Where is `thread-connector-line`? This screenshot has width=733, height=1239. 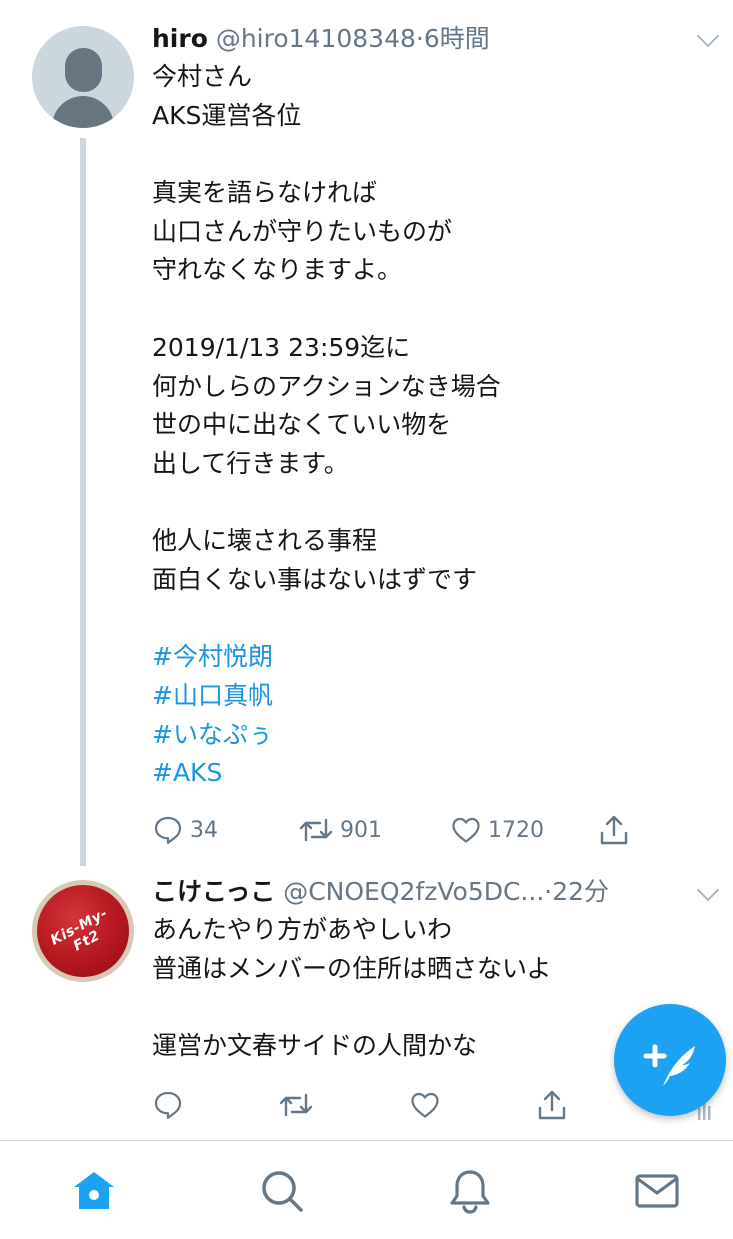 thread-connector-line is located at coordinates (83, 502).